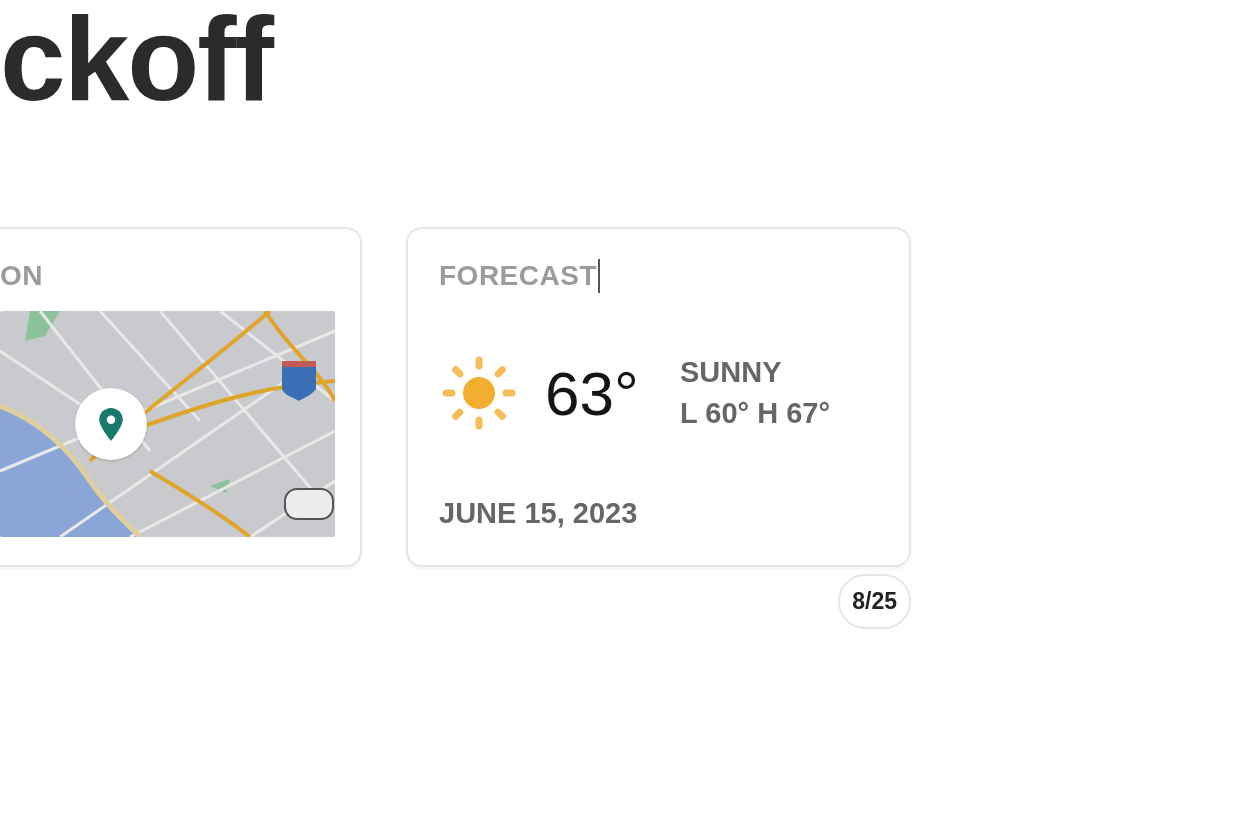 The height and width of the screenshot is (836, 1234). What do you see at coordinates (111, 424) in the screenshot?
I see `location-pin-icon` at bounding box center [111, 424].